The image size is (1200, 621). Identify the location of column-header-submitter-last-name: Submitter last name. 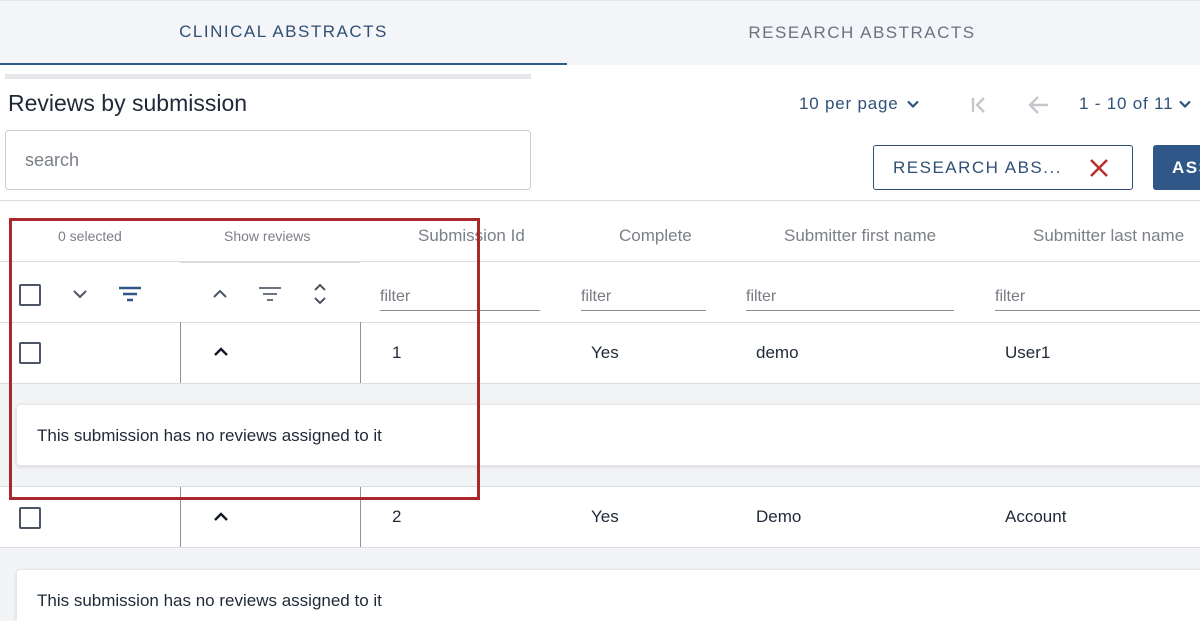
(1108, 236).